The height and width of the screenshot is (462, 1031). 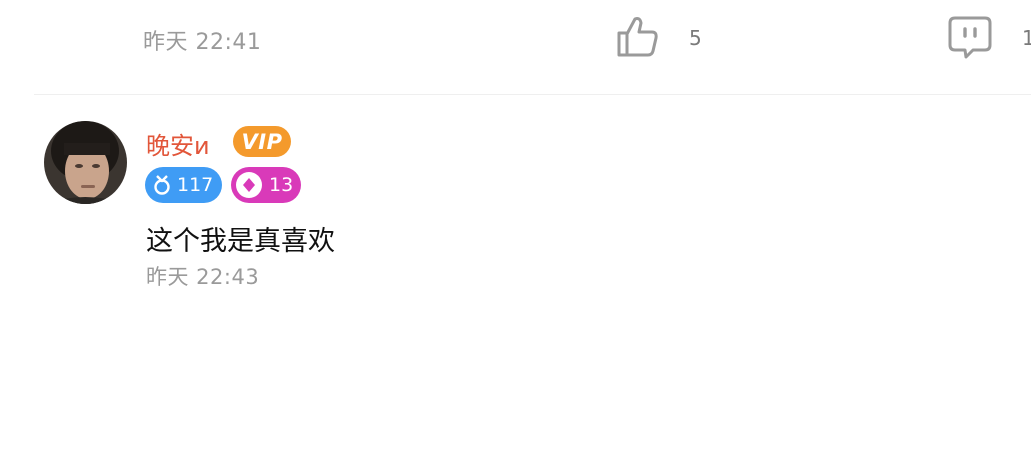 I want to click on reply-button, so click(x=970, y=39).